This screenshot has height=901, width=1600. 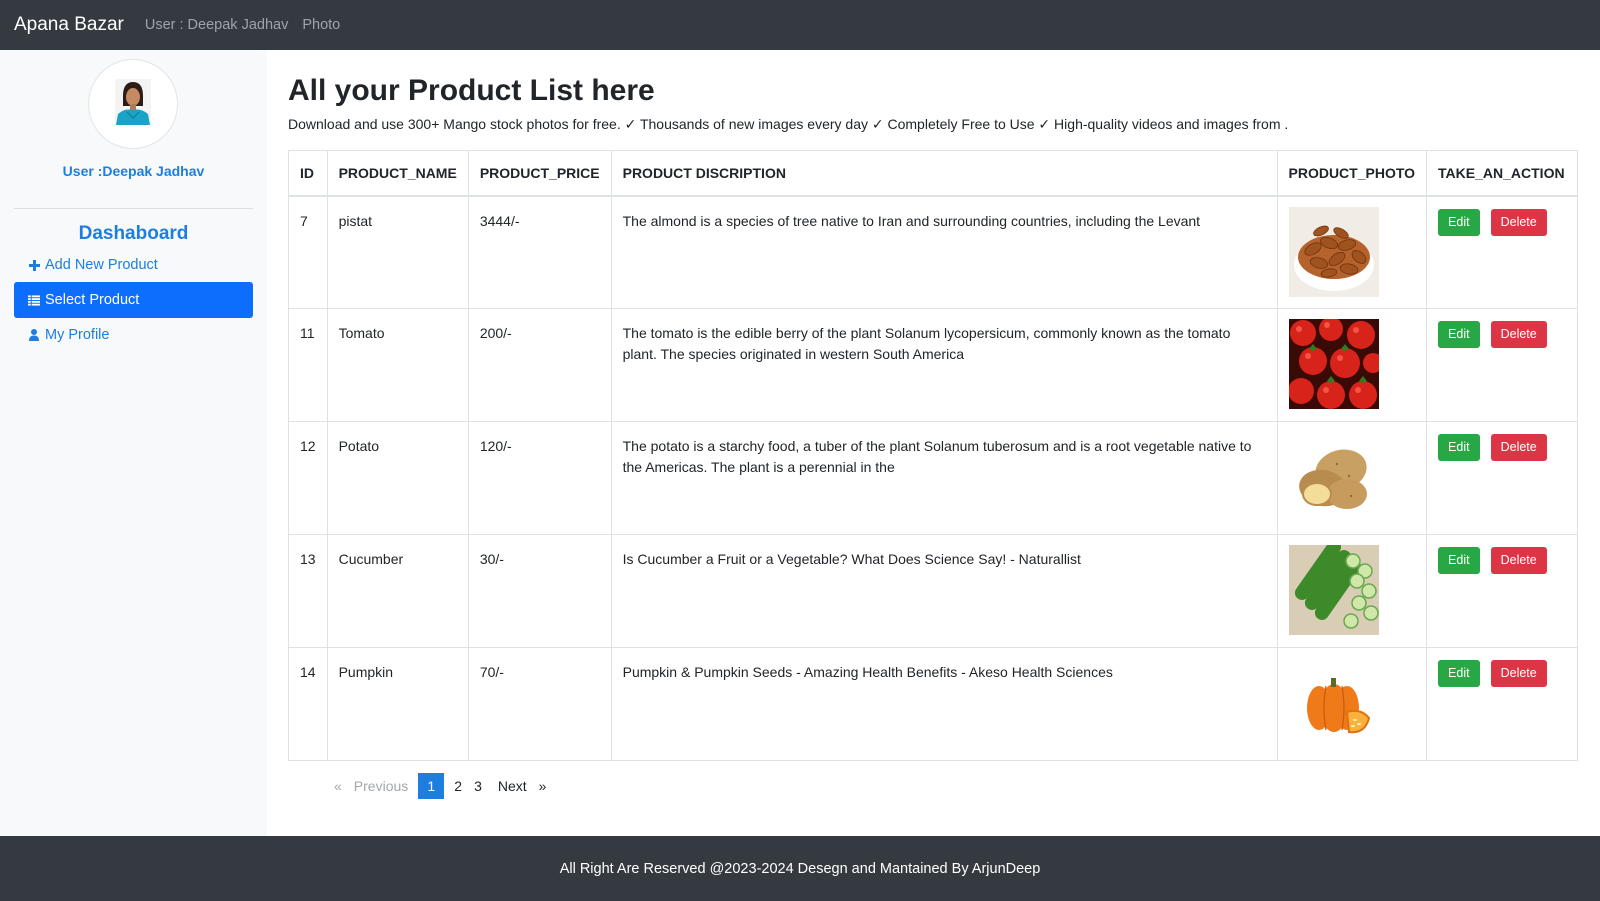 I want to click on sidebar-item-select-product: Select Product, so click(x=133, y=300).